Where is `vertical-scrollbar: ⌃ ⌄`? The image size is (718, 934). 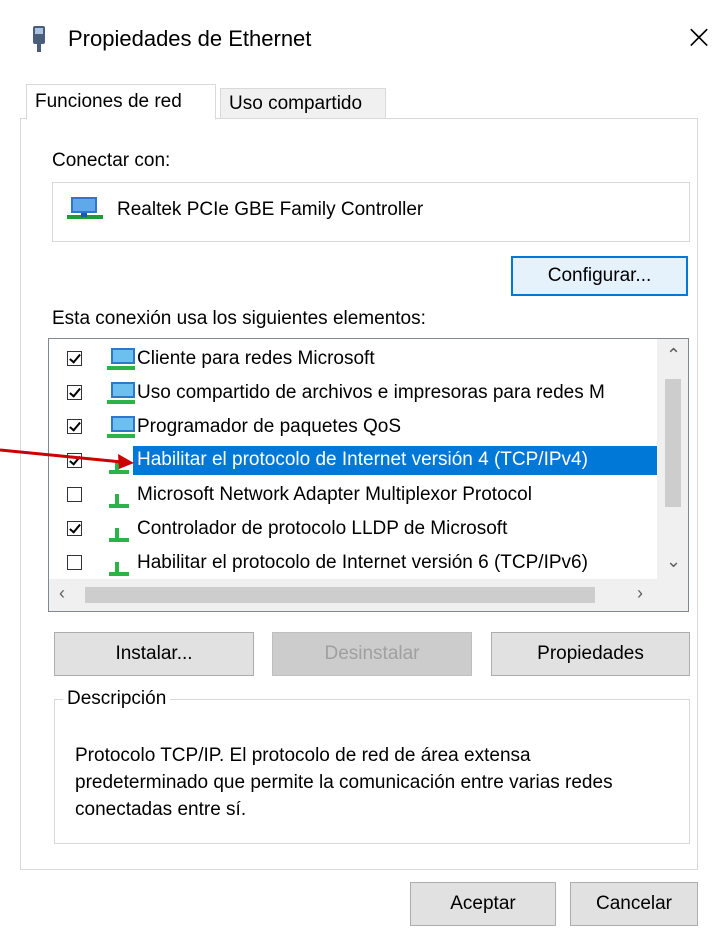
vertical-scrollbar: ⌃ ⌄ is located at coordinates (672, 459).